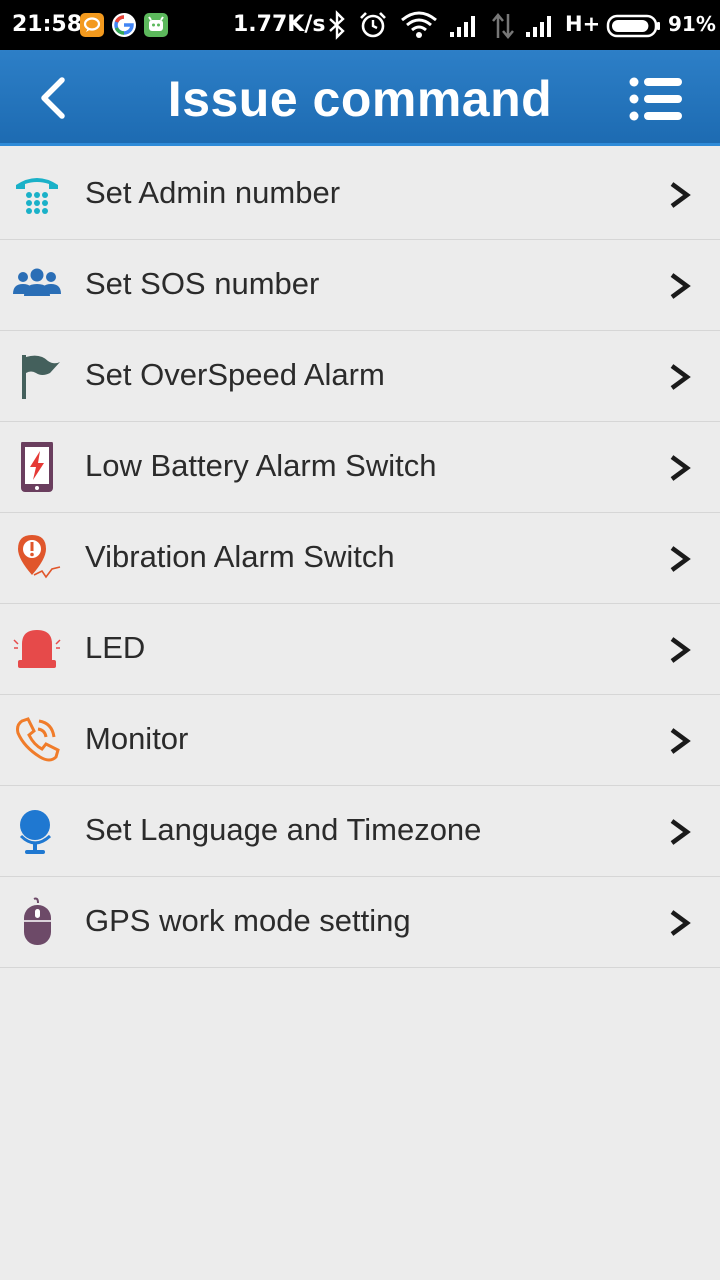  Describe the element at coordinates (37, 466) in the screenshot. I see `phone-charge-icon` at that location.